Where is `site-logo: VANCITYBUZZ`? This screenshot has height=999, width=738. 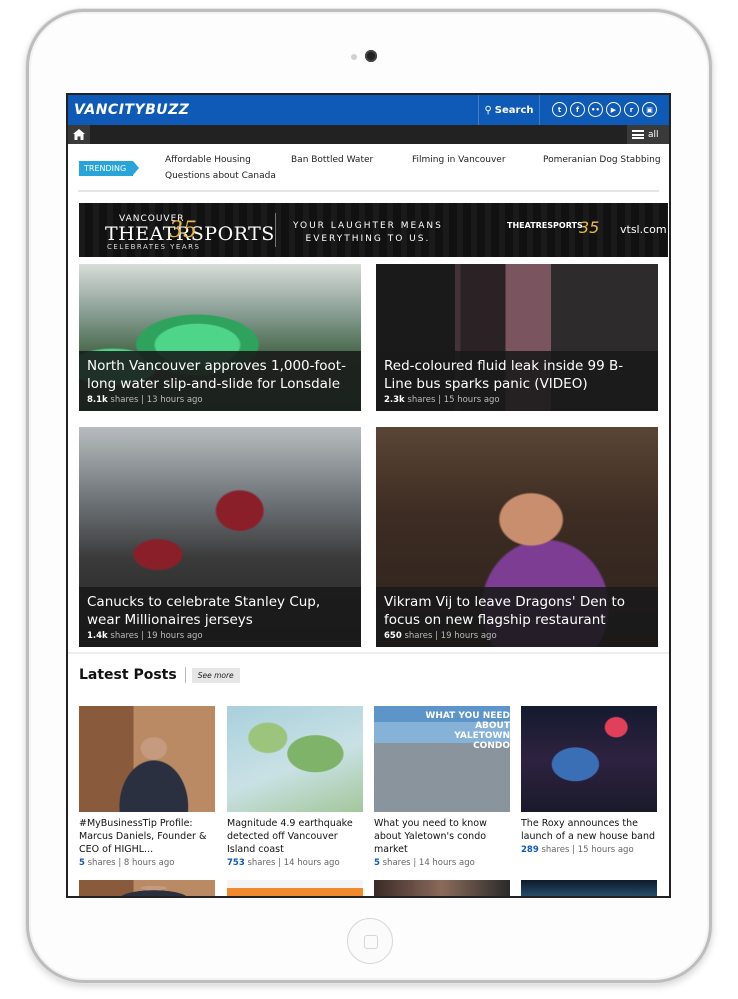 site-logo: VANCITYBUZZ is located at coordinates (131, 110).